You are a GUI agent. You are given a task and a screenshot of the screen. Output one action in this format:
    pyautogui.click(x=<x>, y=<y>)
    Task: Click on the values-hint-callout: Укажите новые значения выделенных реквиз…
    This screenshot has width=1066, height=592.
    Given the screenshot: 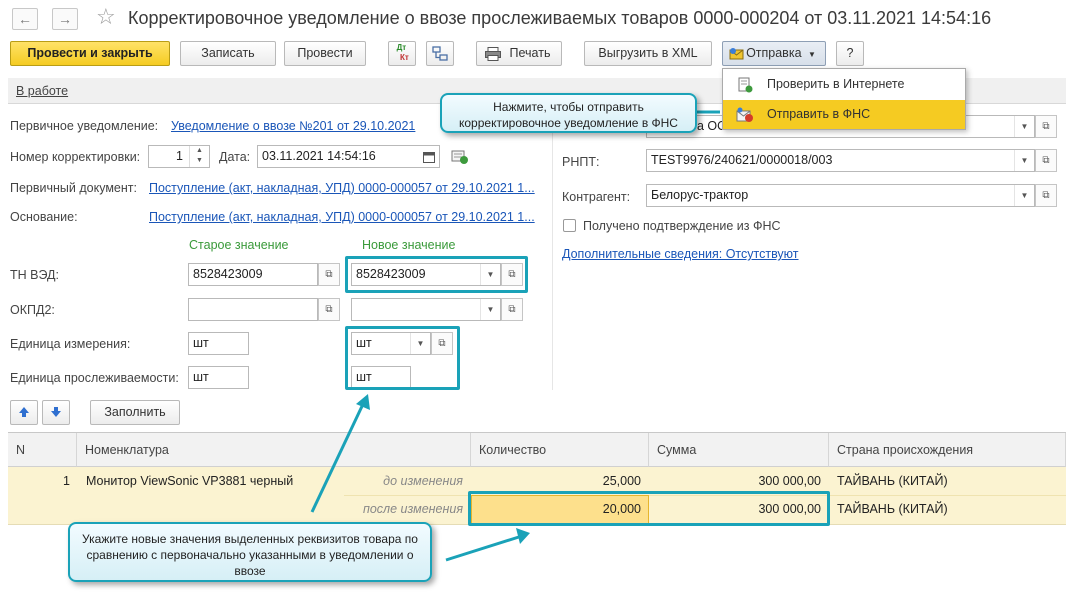 What is the action you would take?
    pyautogui.click(x=250, y=552)
    